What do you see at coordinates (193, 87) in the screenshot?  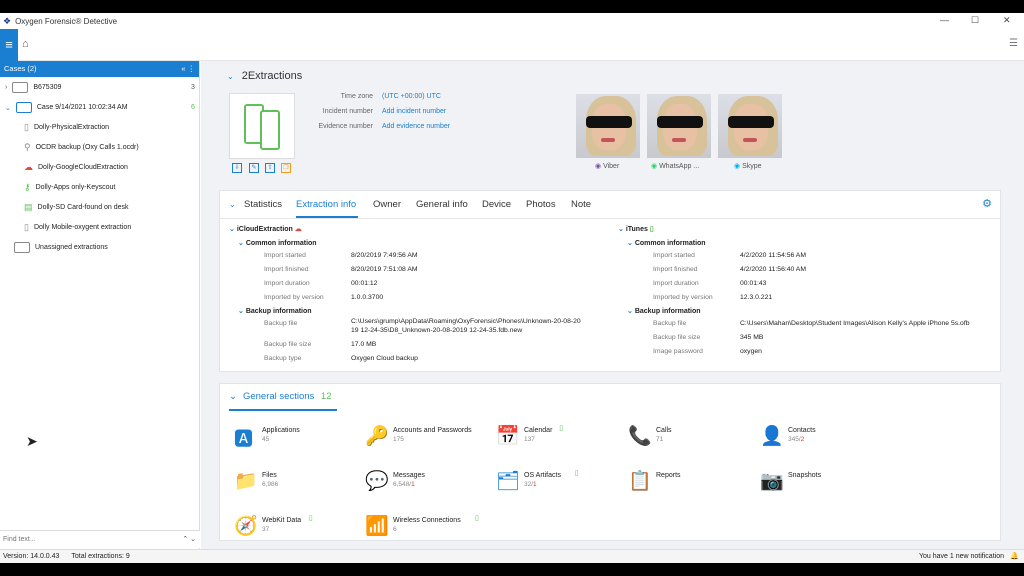 I see `item-count: 3` at bounding box center [193, 87].